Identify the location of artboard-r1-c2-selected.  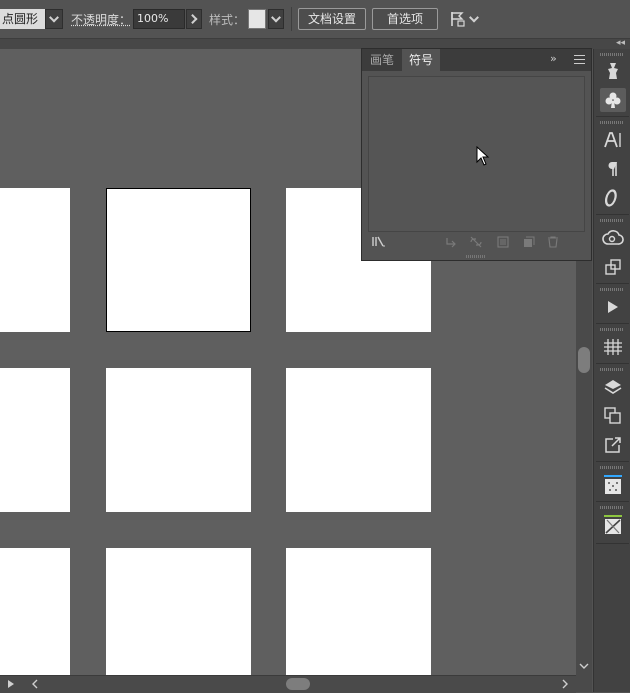
(178, 260).